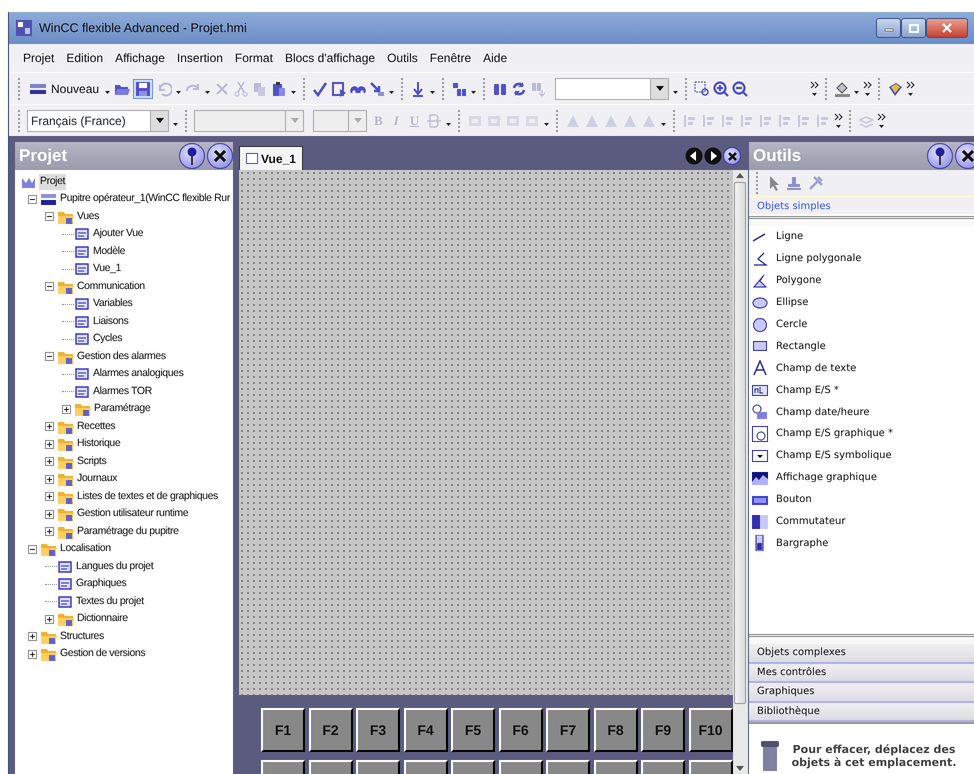 The width and height of the screenshot is (974, 774). I want to click on tool-item: Rectangle, so click(861, 346).